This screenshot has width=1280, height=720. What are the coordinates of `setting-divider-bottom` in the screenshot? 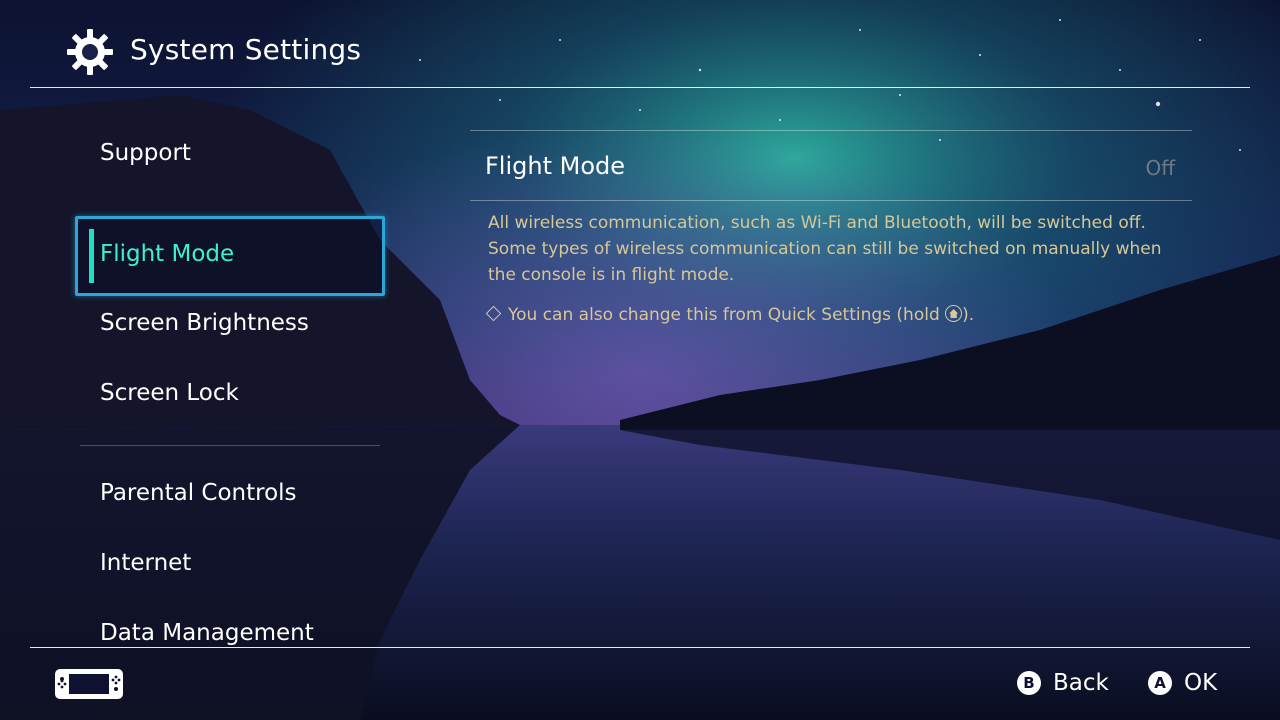 It's located at (831, 200).